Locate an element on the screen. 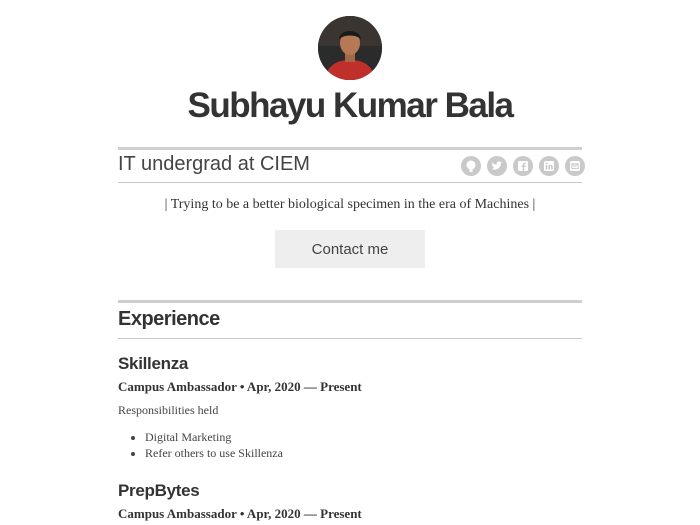  profile-tagline: IT undergrad at CIEM is located at coordinates (214, 164).